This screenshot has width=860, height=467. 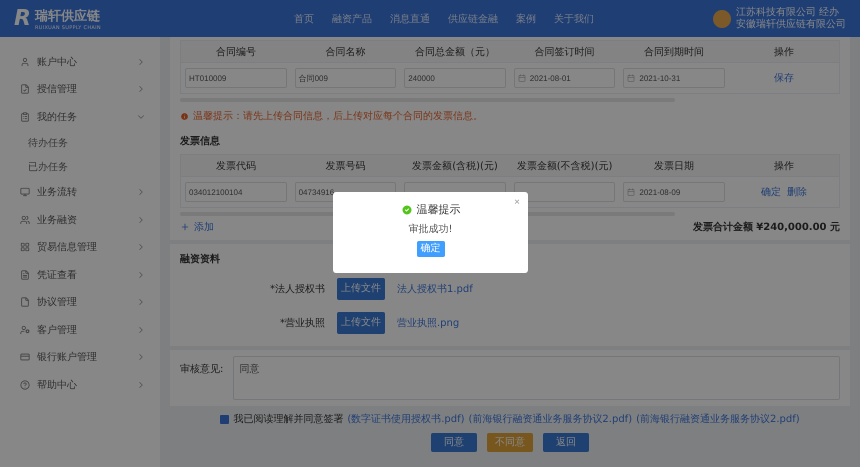 I want to click on document-link: (数字证书使用授权书.pdf), so click(x=406, y=419).